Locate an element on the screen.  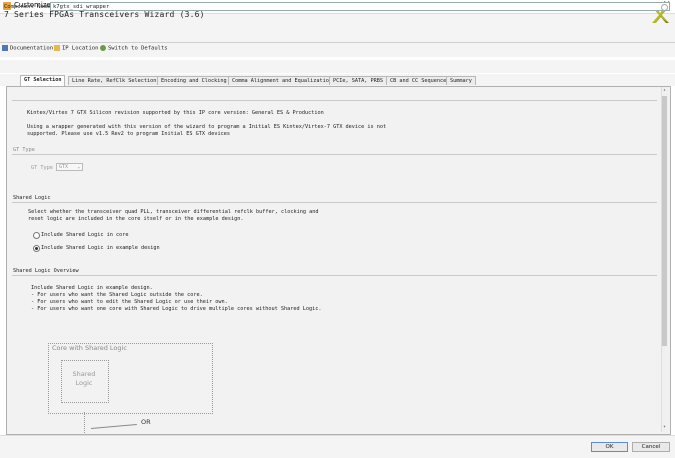
ip-location-button: IP Location is located at coordinates (76, 48).